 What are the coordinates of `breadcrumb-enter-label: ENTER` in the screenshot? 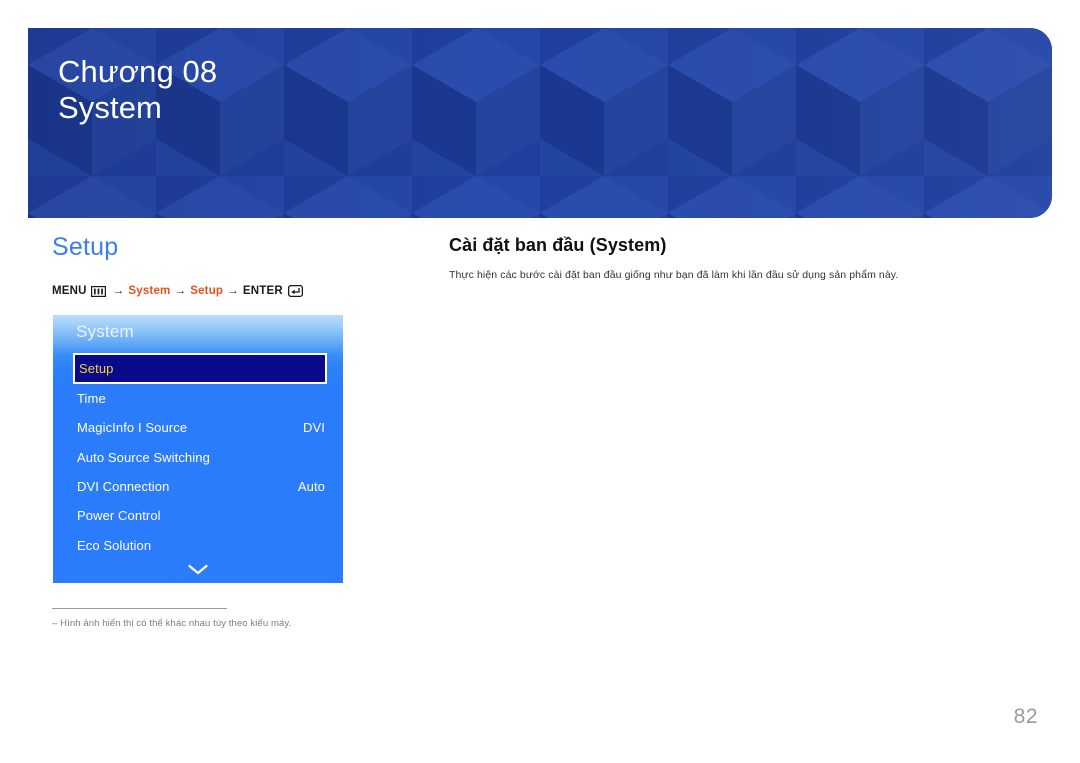 It's located at (262, 291).